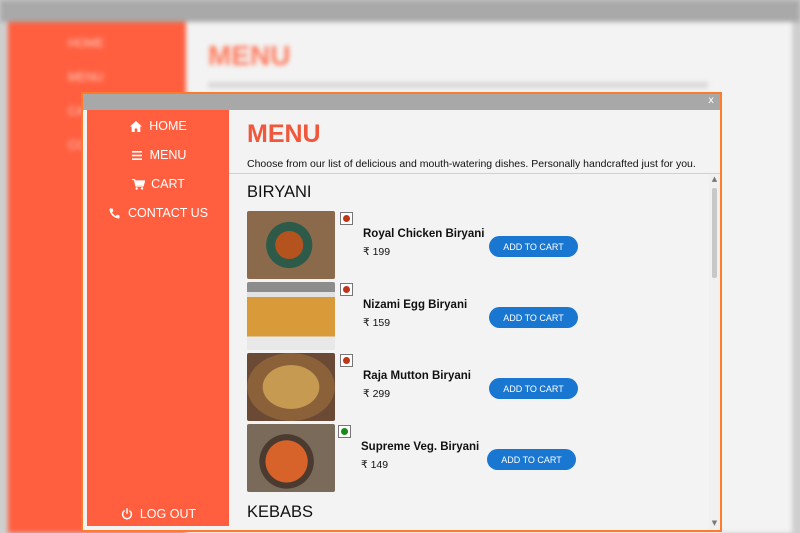 The height and width of the screenshot is (533, 800). Describe the element at coordinates (249, 55) in the screenshot. I see `background-title: MENU` at that location.